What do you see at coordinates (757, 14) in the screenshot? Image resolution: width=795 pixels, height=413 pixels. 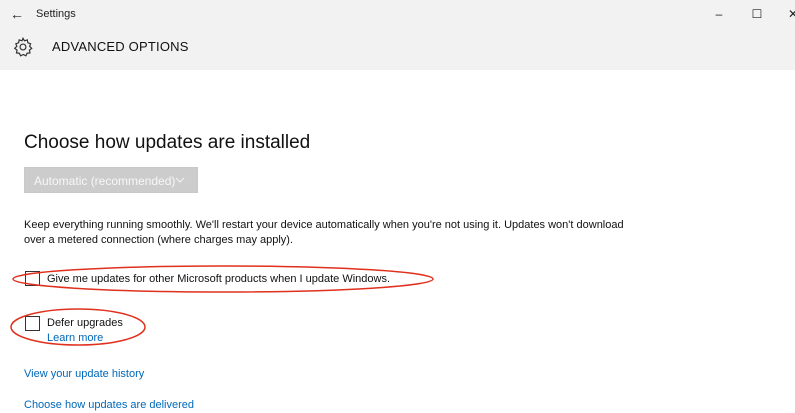 I see `maximize-button: ☐` at bounding box center [757, 14].